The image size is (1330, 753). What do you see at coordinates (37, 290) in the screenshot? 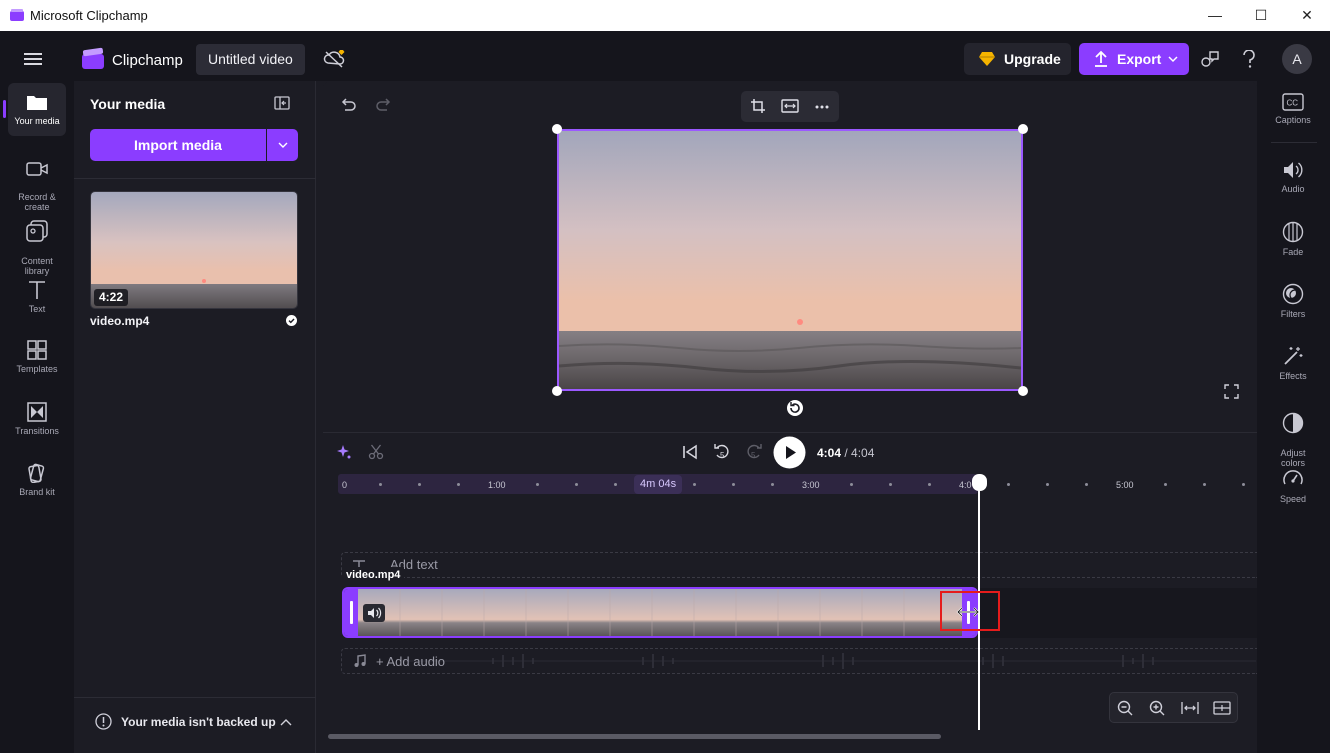
I see `text-icon` at bounding box center [37, 290].